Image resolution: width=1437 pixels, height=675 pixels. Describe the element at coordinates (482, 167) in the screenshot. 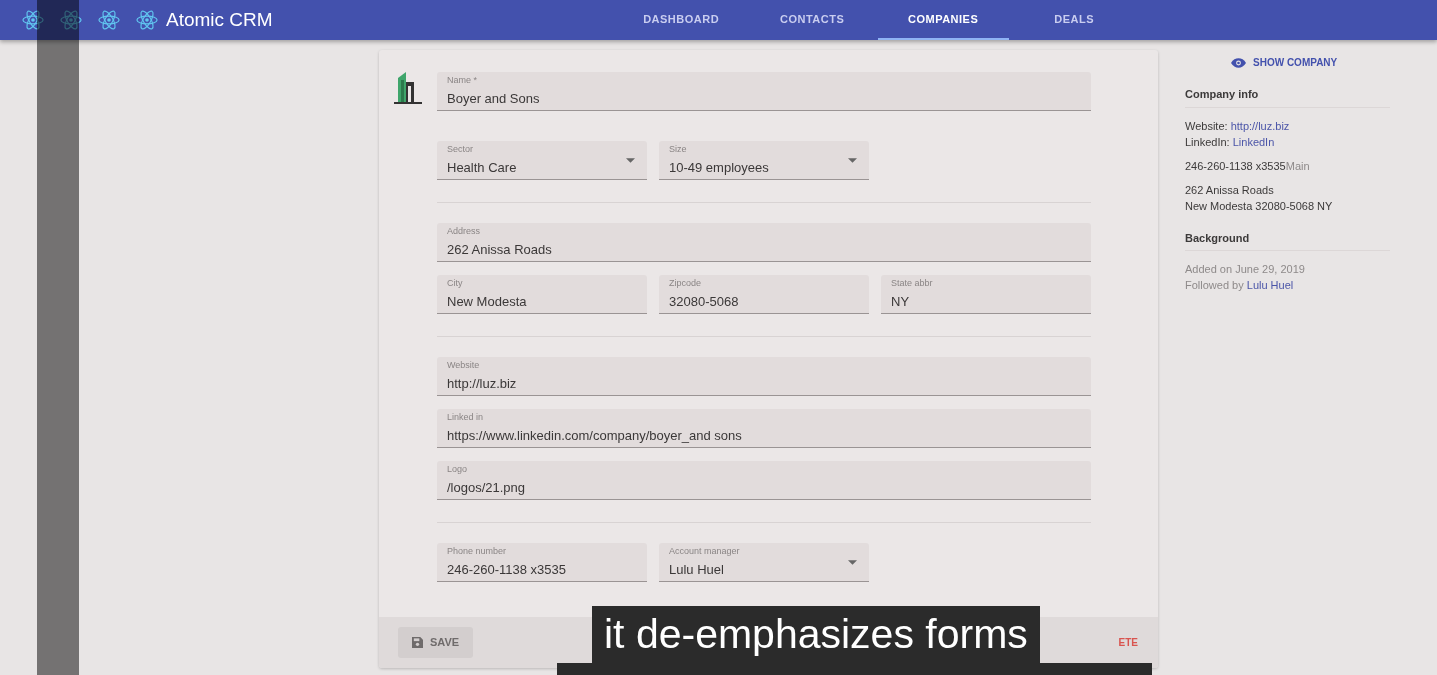

I see `field-value: Health Care` at that location.